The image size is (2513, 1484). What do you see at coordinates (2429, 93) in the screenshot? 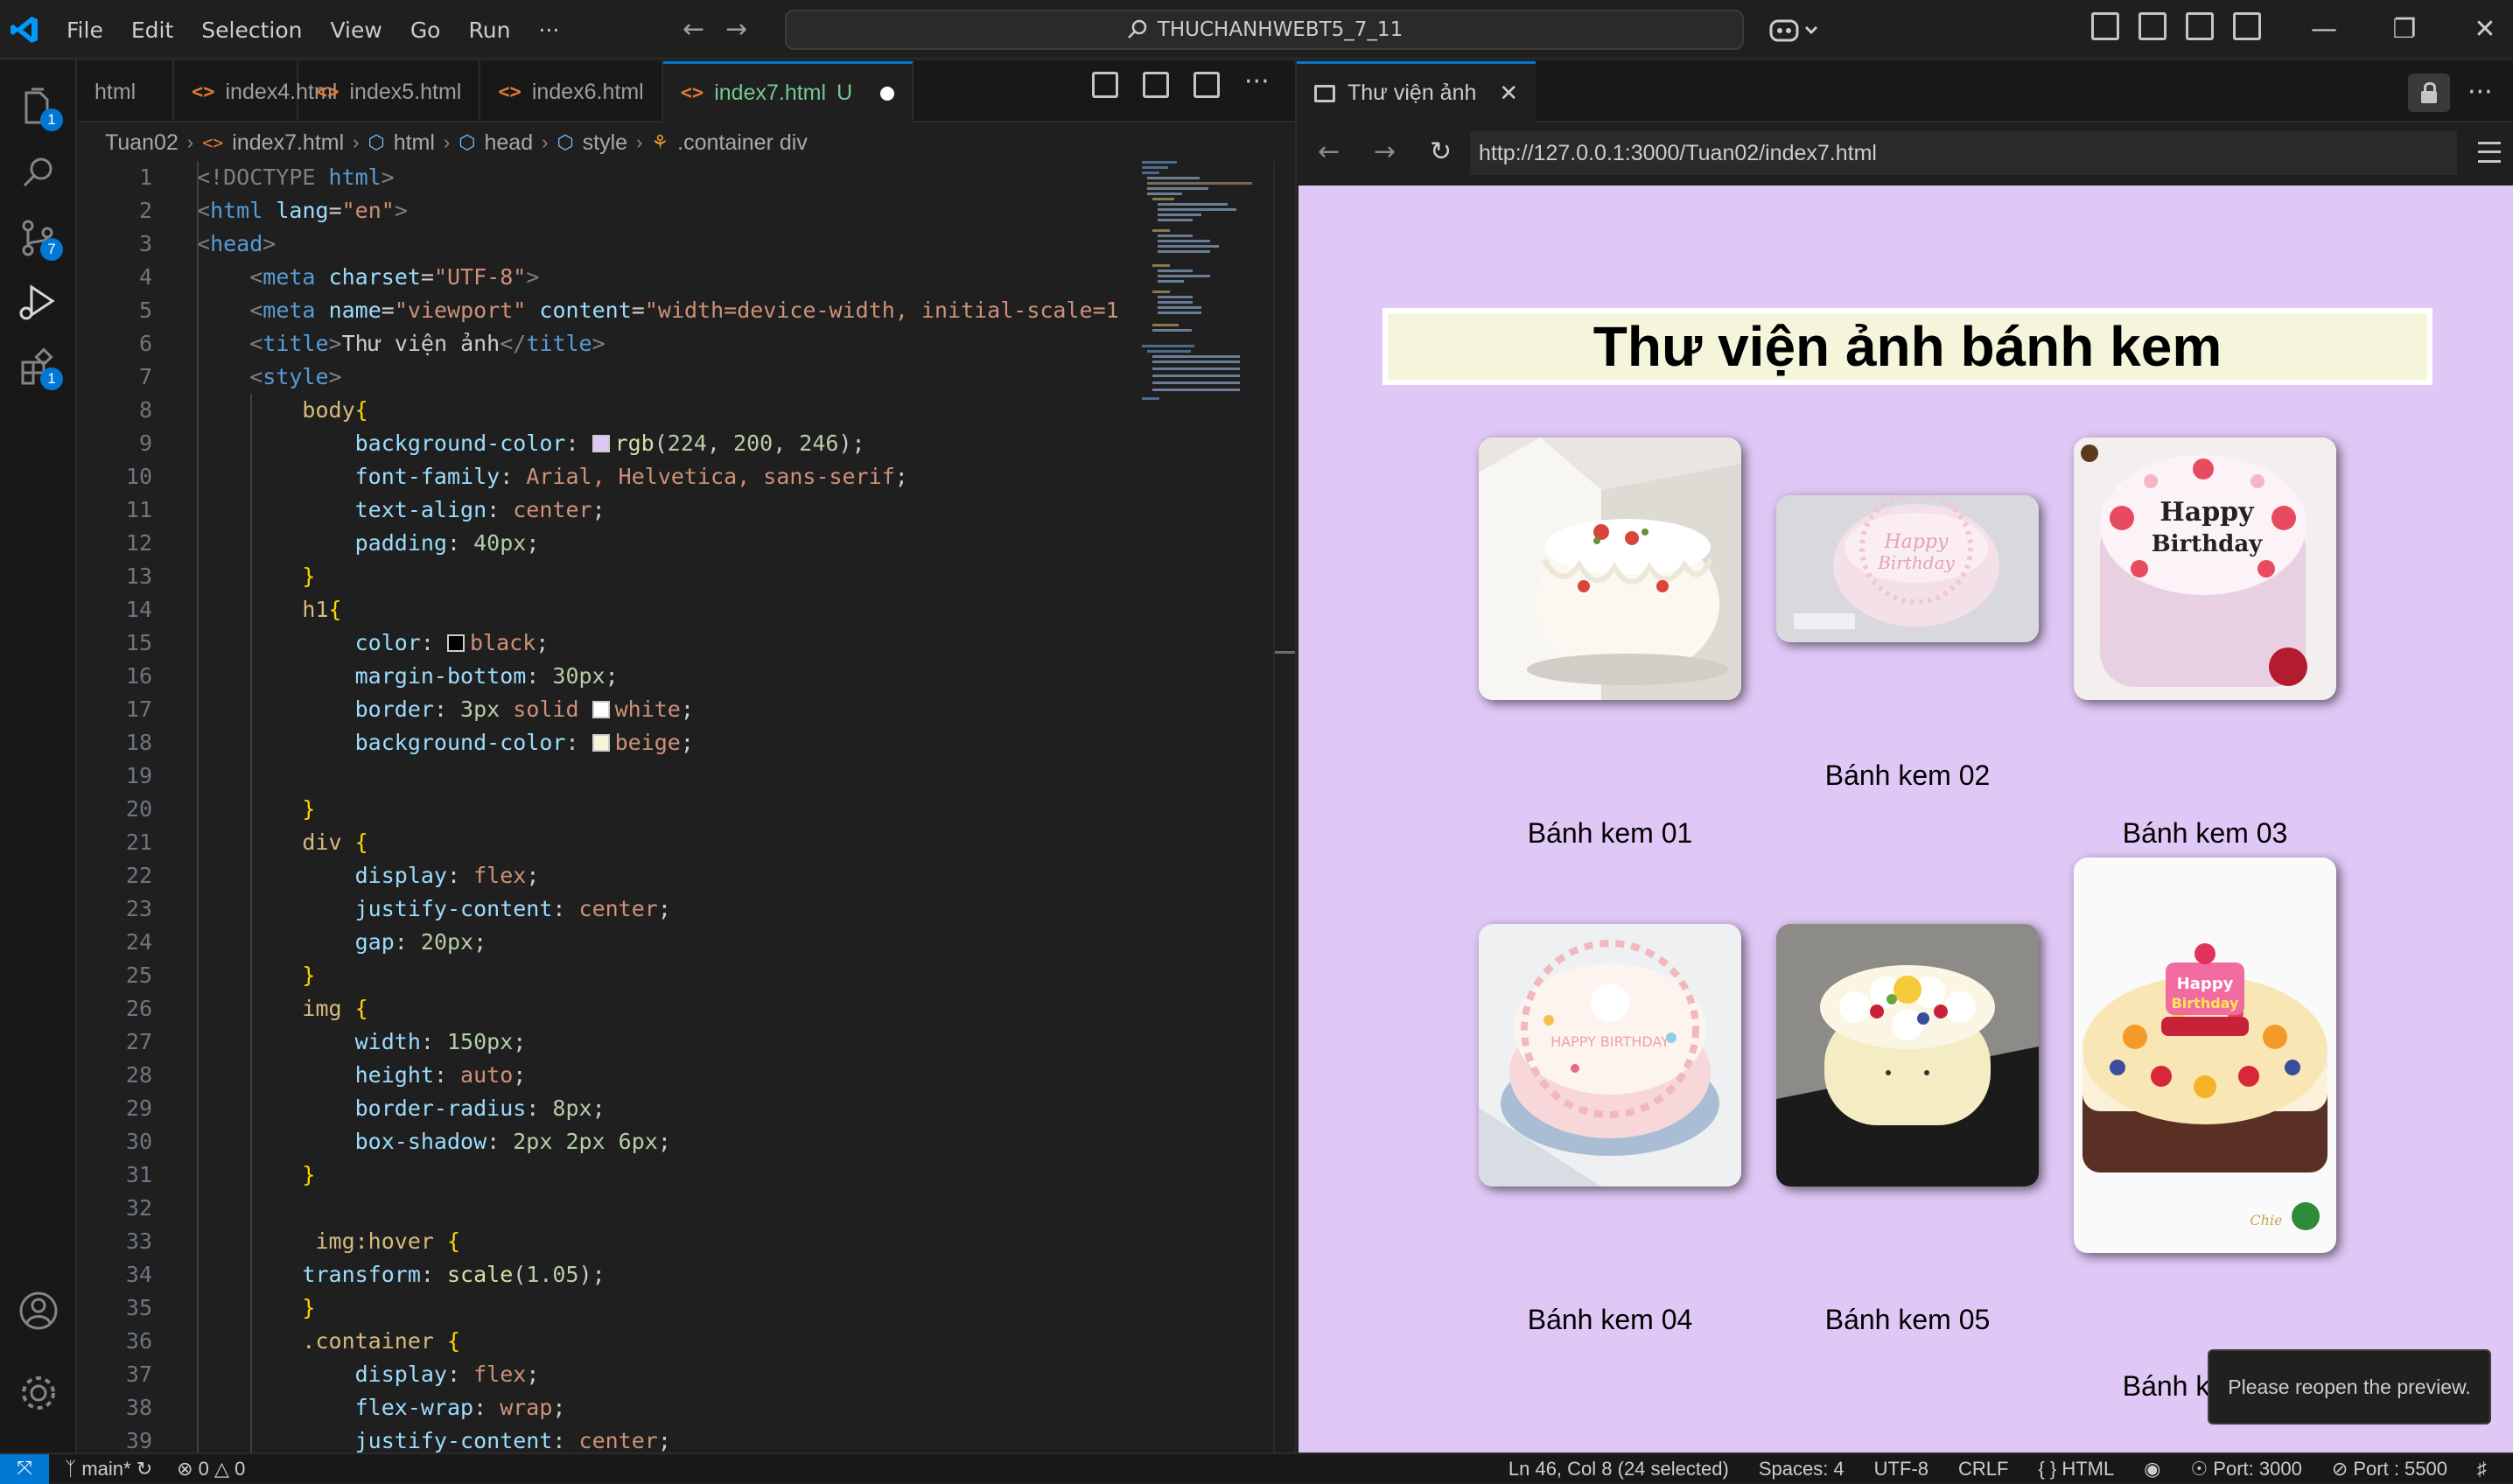
I see `lock-group-icon` at bounding box center [2429, 93].